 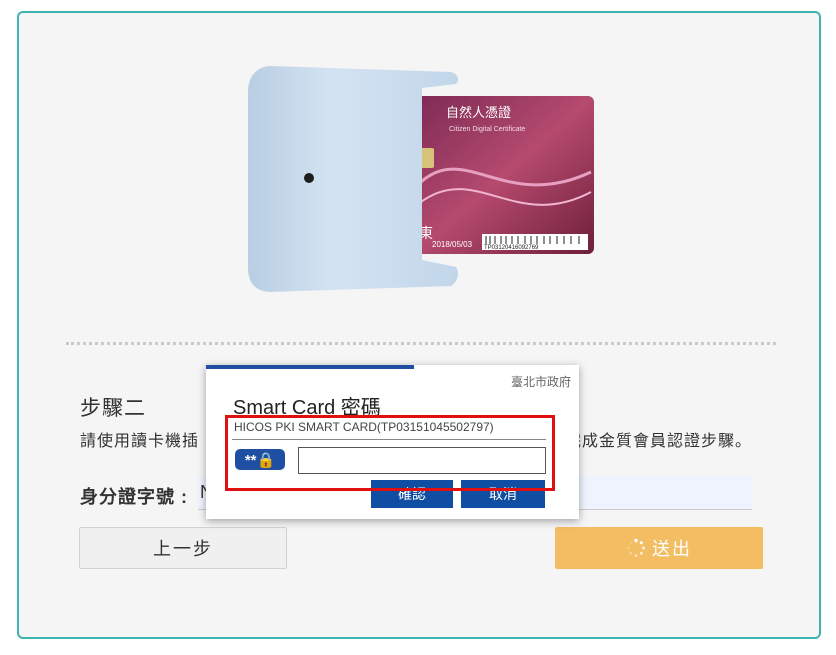 I want to click on cancel-button: 取消, so click(x=503, y=494).